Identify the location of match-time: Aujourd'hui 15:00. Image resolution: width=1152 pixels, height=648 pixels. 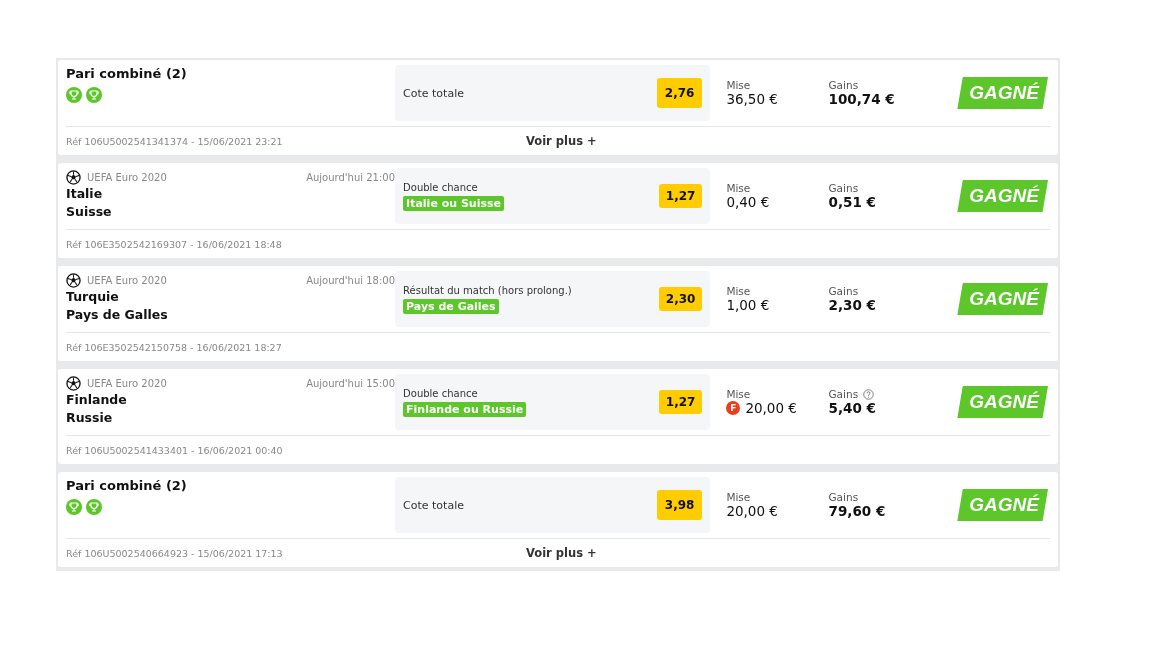
(351, 383).